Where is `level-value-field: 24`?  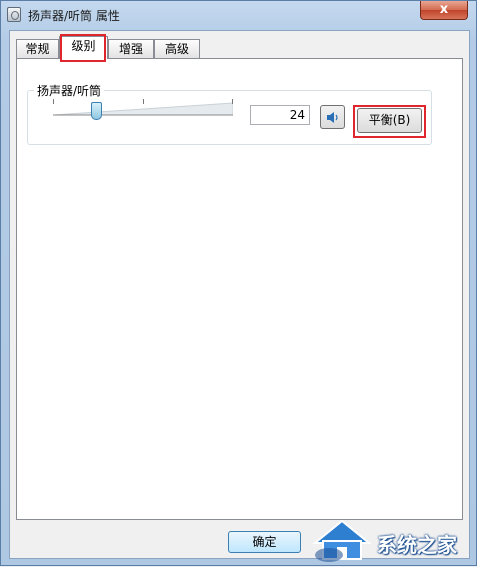
level-value-field: 24 is located at coordinates (280, 115).